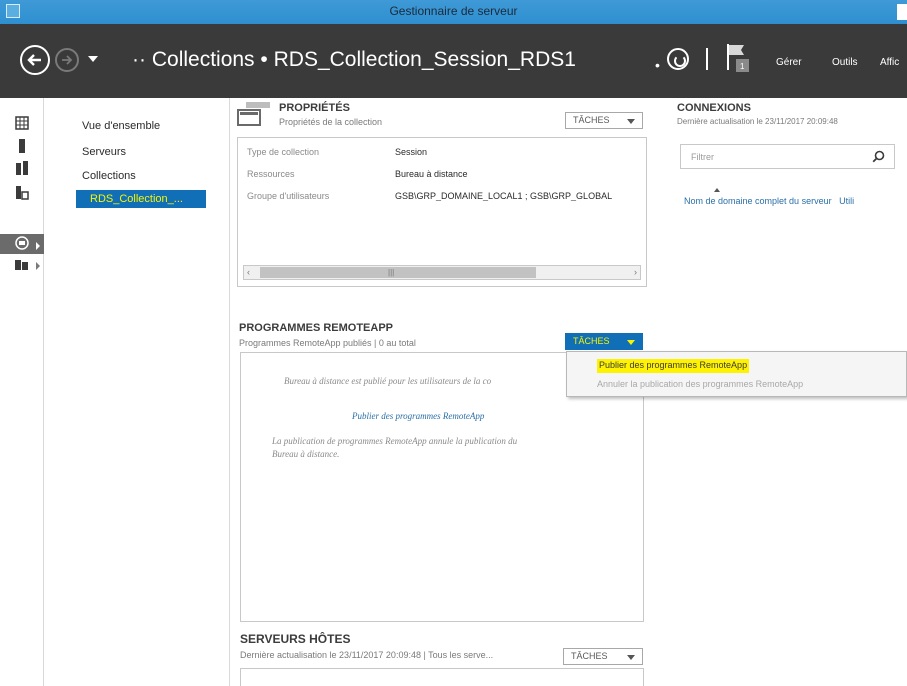 The width and height of the screenshot is (907, 686). Describe the element at coordinates (203, 59) in the screenshot. I see `breadcrumb-collections: Collections` at that location.